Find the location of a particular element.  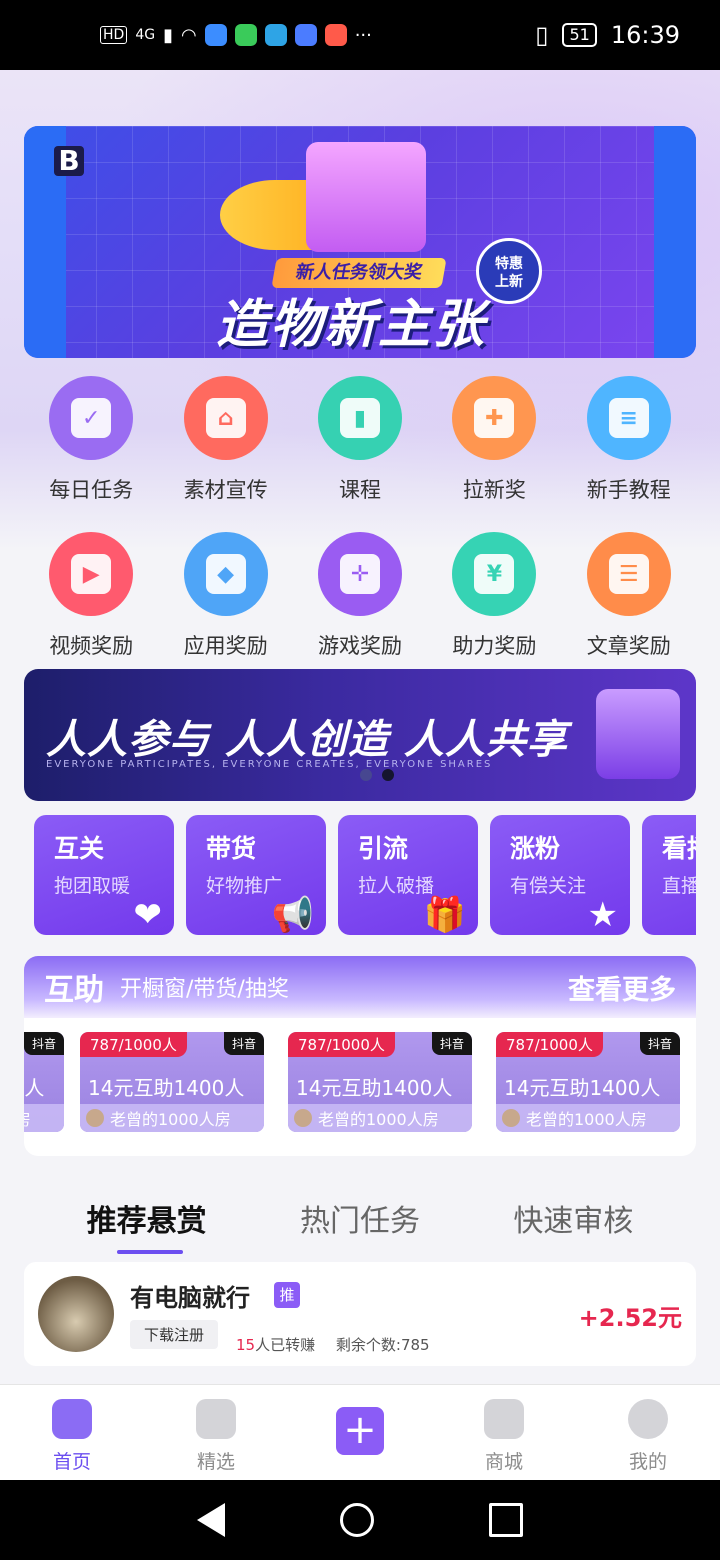

category-icon: 🎁 is located at coordinates (444, 915).